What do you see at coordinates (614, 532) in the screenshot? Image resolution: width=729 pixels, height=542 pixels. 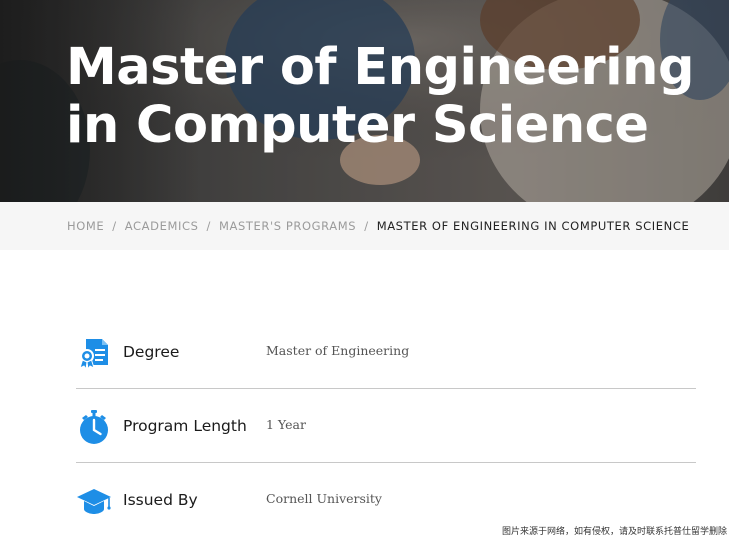 I see `image-source-watermark: 图片来源于网络，如有侵权，请及时联系托普仕留学删除` at bounding box center [614, 532].